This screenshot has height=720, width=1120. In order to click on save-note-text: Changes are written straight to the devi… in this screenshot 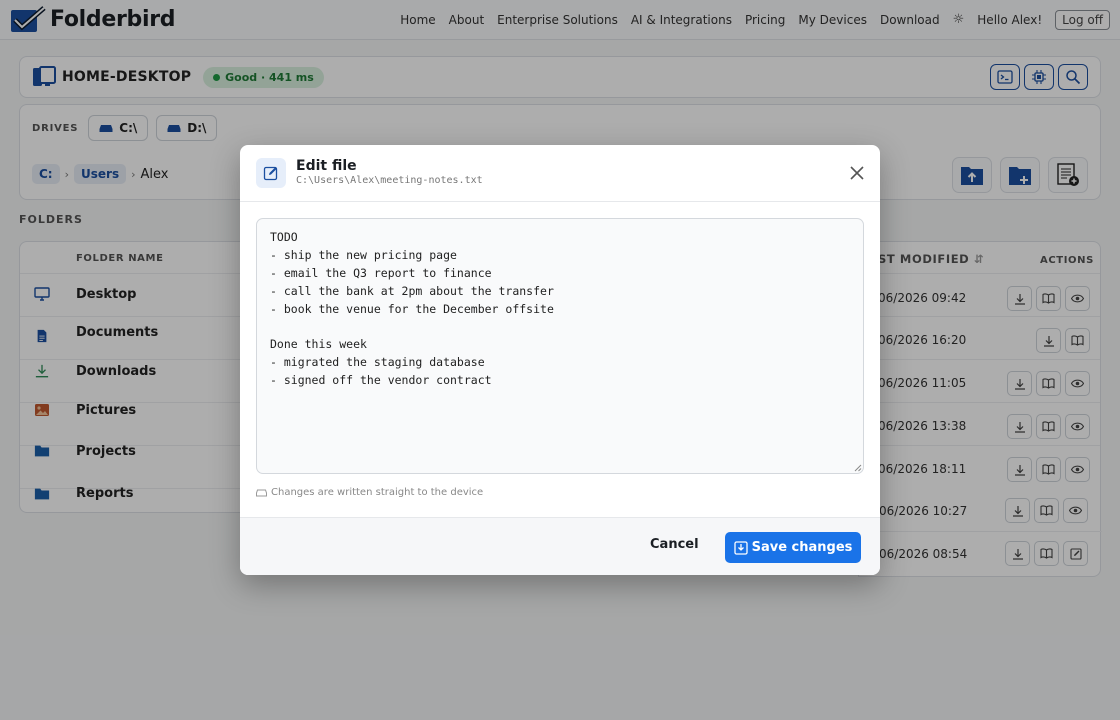, I will do `click(377, 492)`.